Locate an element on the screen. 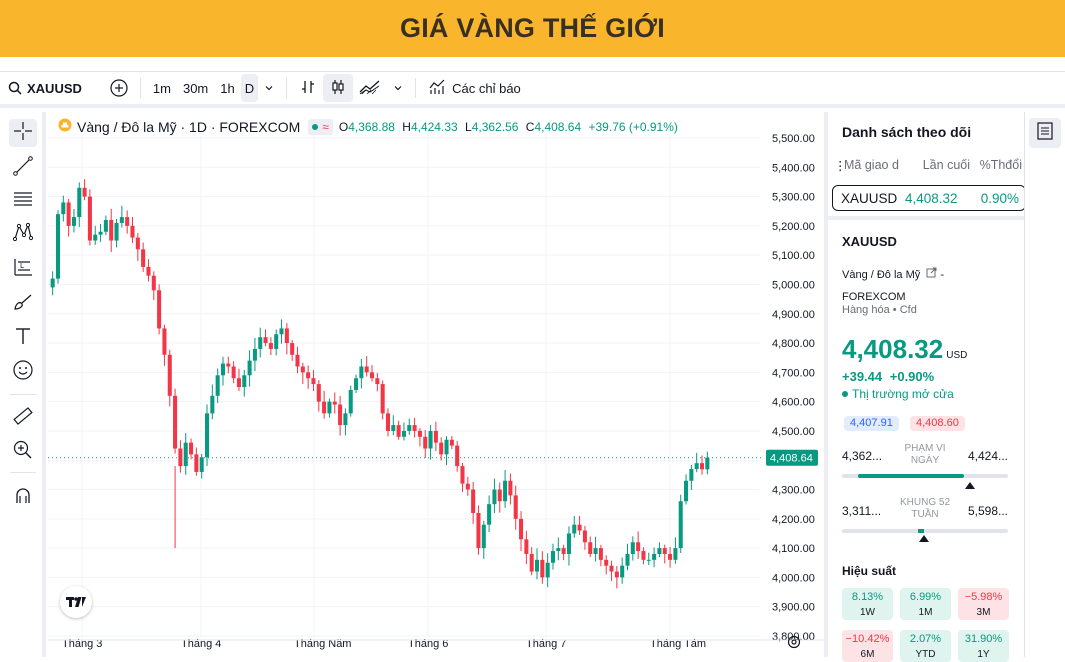 The image size is (1065, 662). week52-marker is located at coordinates (924, 538).